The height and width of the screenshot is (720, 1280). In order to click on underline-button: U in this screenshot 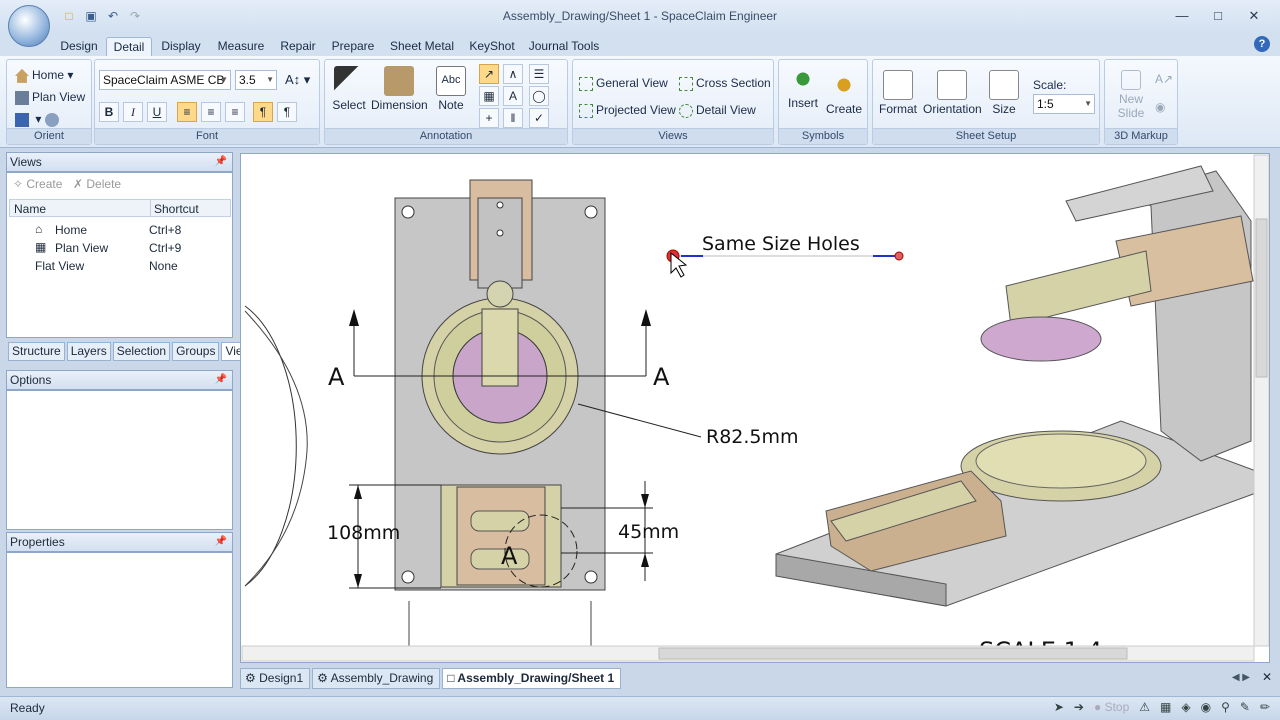, I will do `click(157, 112)`.